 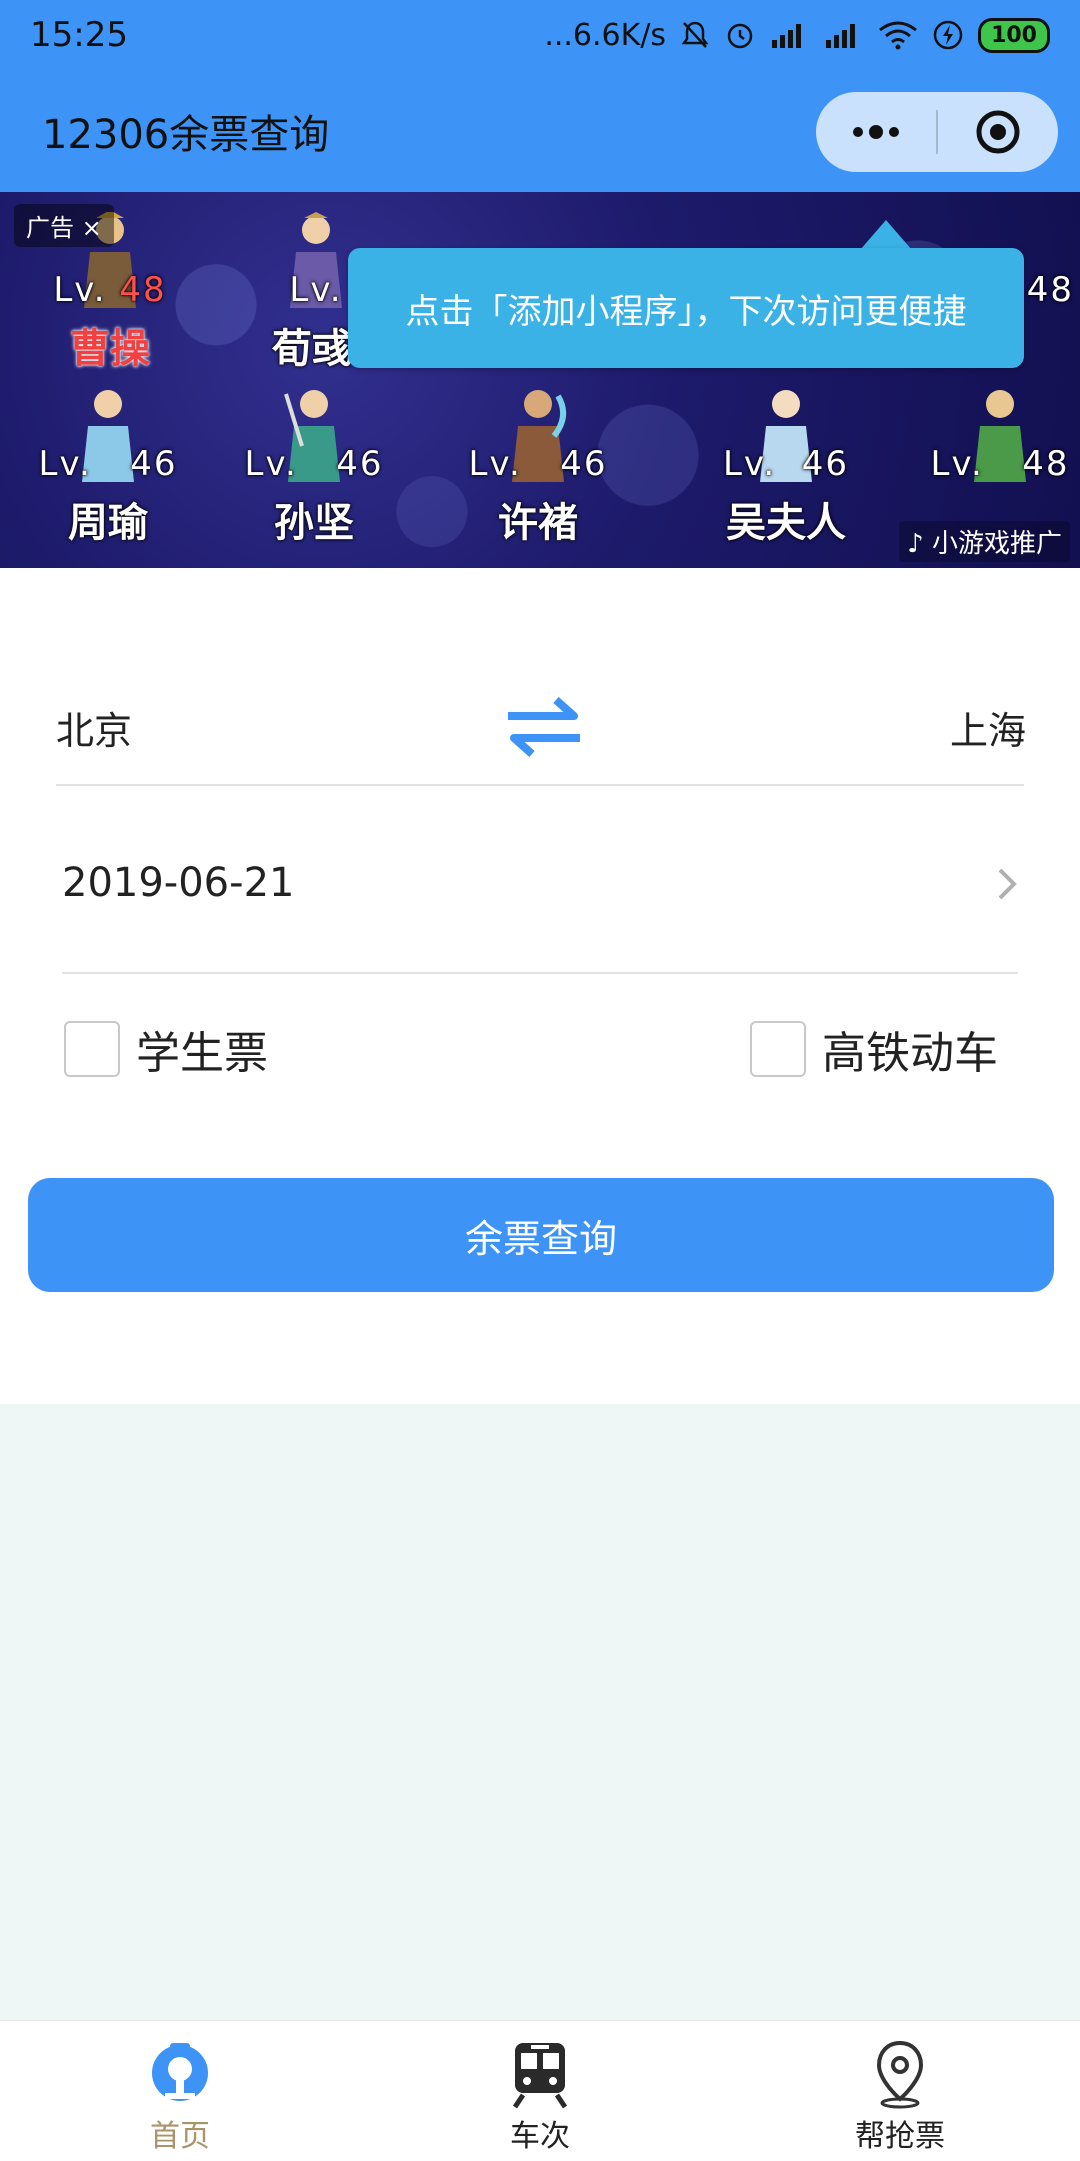 What do you see at coordinates (900, 2136) in the screenshot?
I see `tab-label: 帮抢票` at bounding box center [900, 2136].